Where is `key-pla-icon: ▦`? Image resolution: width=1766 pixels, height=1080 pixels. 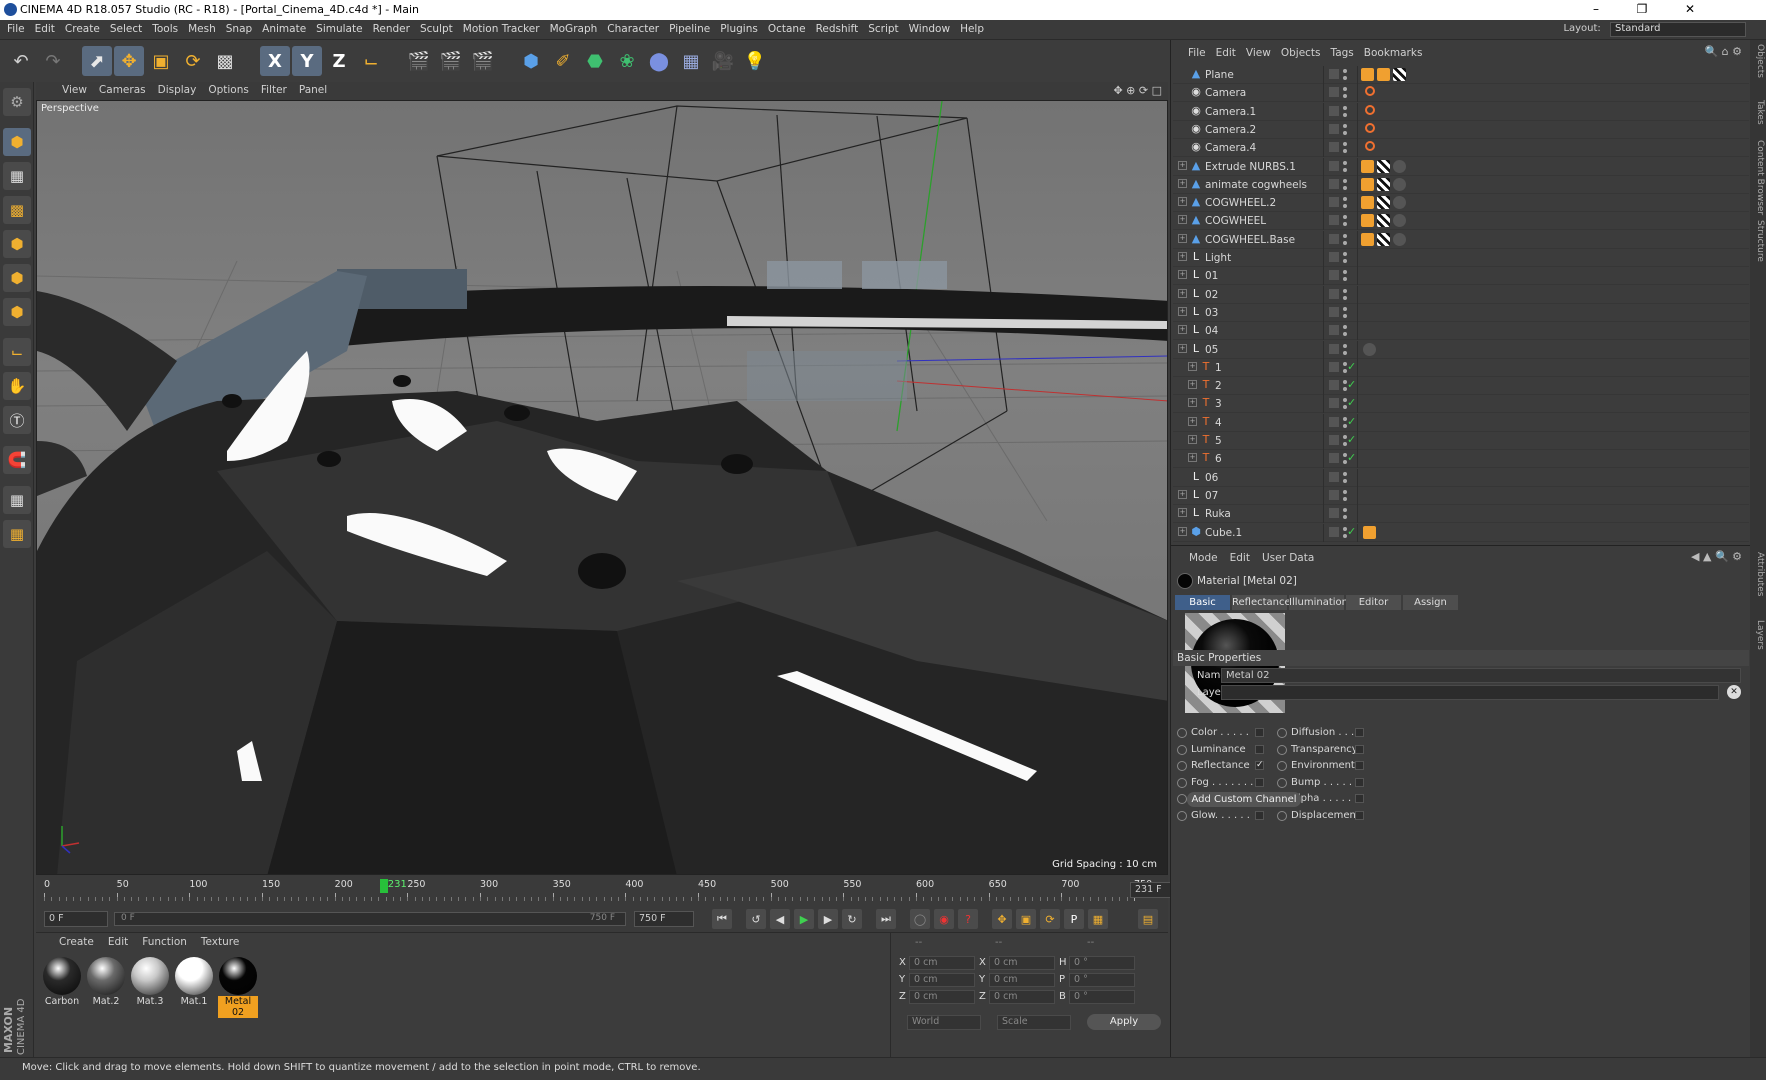 key-pla-icon: ▦ is located at coordinates (1098, 919).